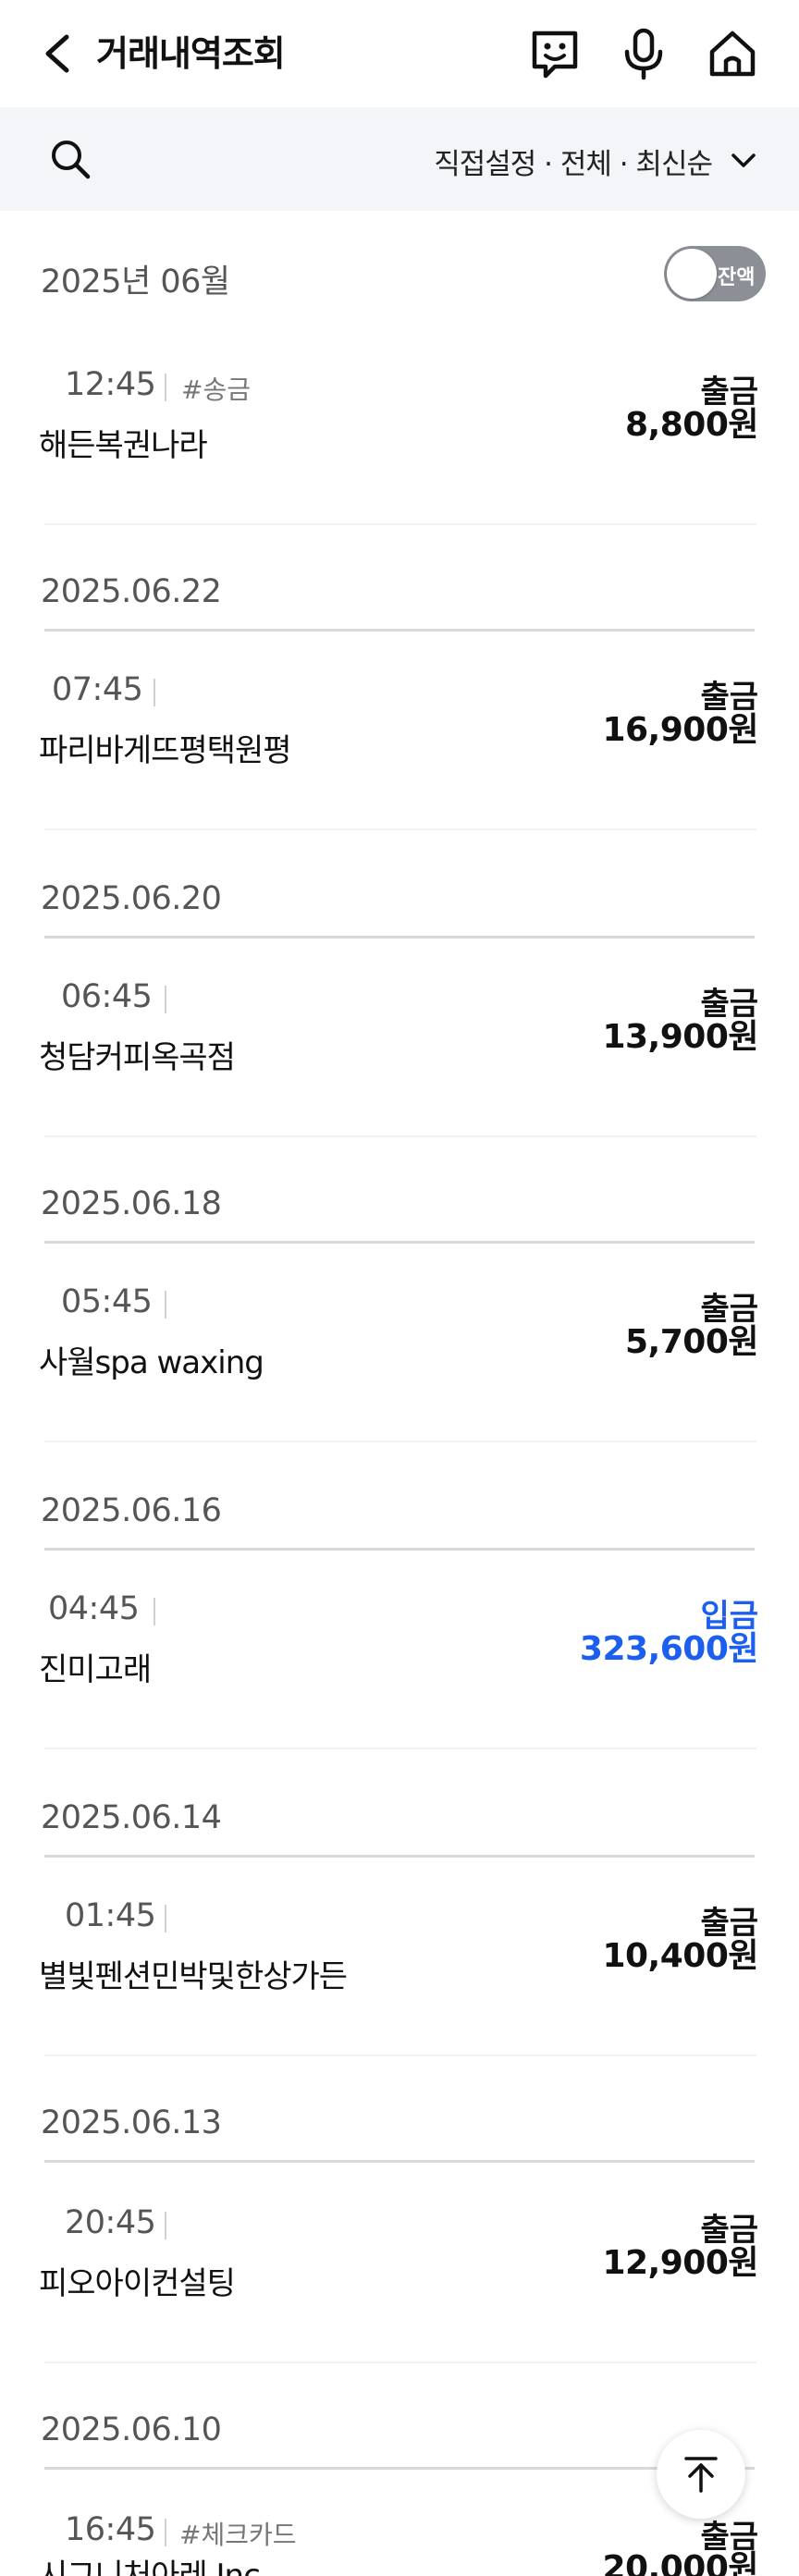 Image resolution: width=799 pixels, height=2576 pixels. I want to click on chevron-down-icon, so click(743, 160).